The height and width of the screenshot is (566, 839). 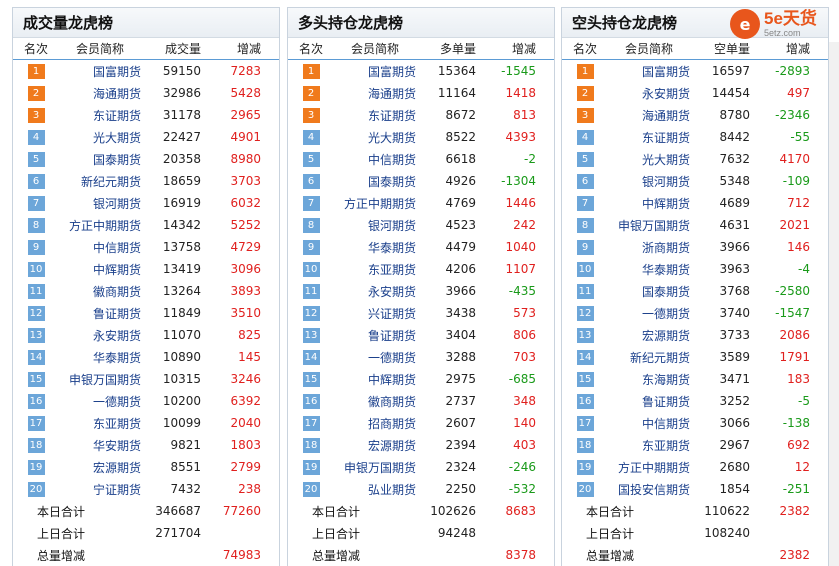 I want to click on change-cell: 3703, so click(x=245, y=181).